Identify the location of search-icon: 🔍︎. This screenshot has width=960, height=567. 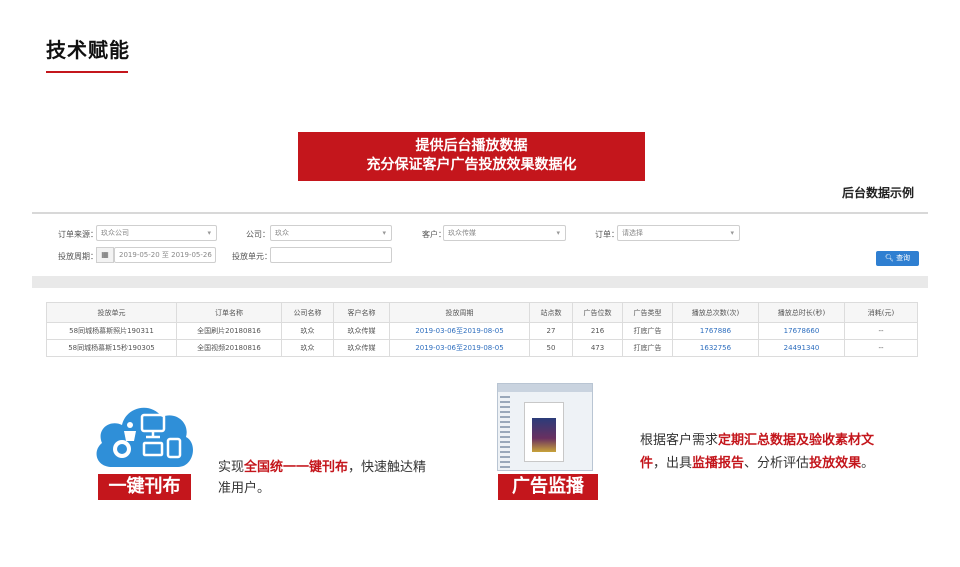
(889, 258).